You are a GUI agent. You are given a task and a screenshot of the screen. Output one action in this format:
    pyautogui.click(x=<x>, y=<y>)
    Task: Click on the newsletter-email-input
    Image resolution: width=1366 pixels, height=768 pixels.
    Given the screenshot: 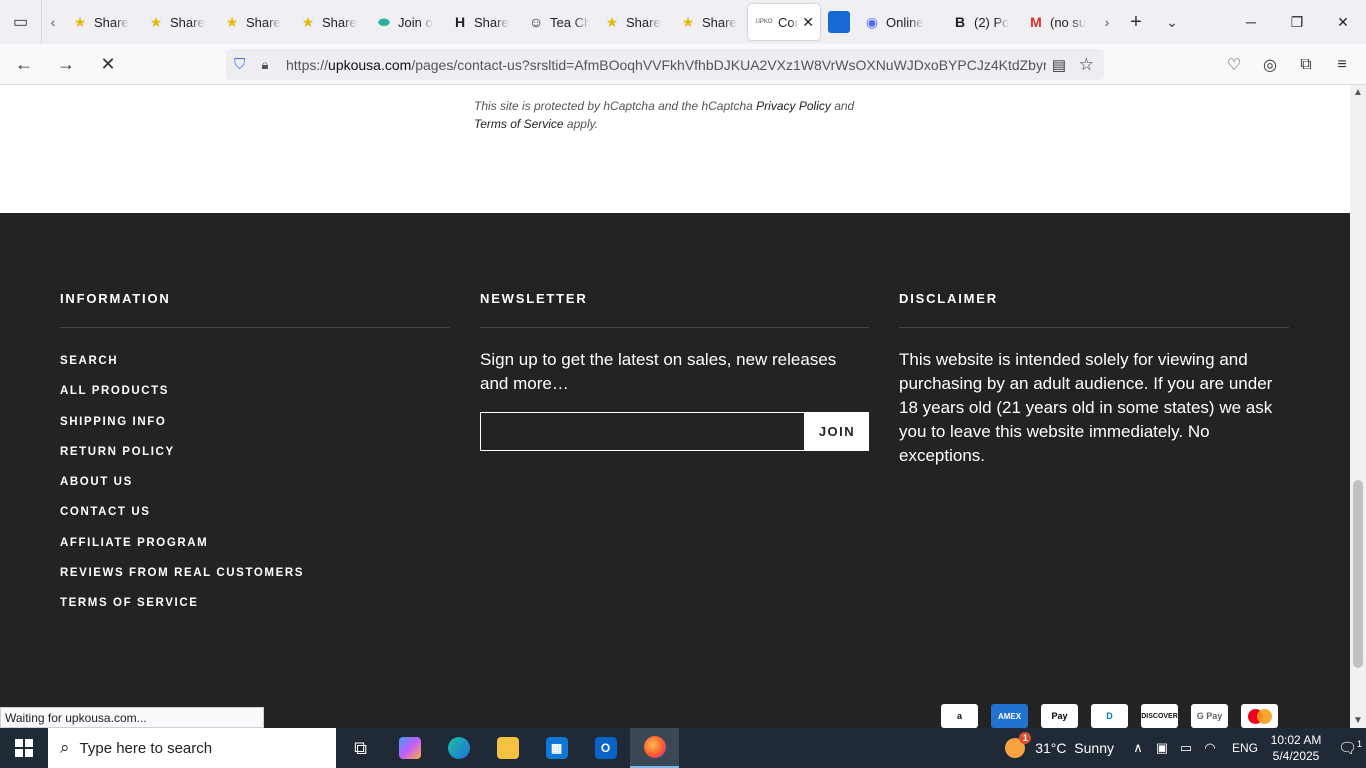 What is the action you would take?
    pyautogui.click(x=642, y=431)
    